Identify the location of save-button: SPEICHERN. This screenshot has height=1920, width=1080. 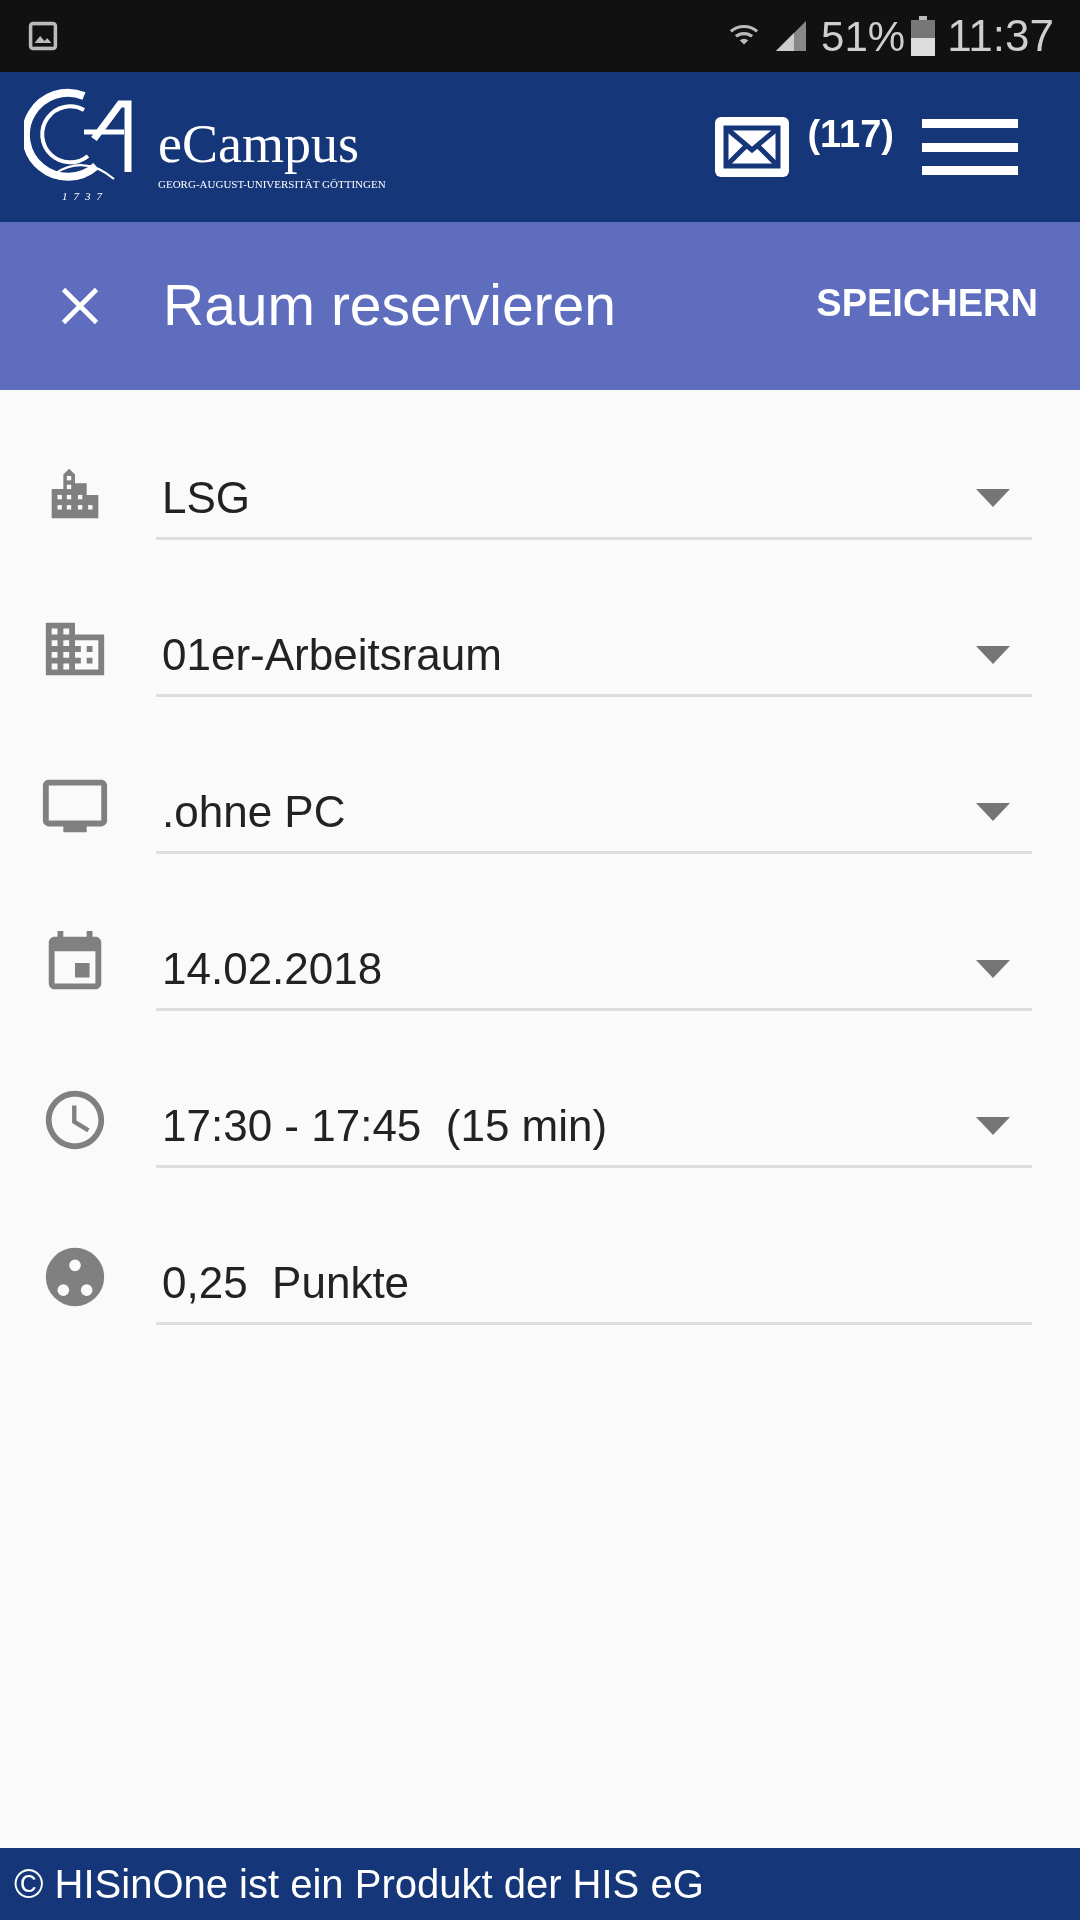
(927, 303).